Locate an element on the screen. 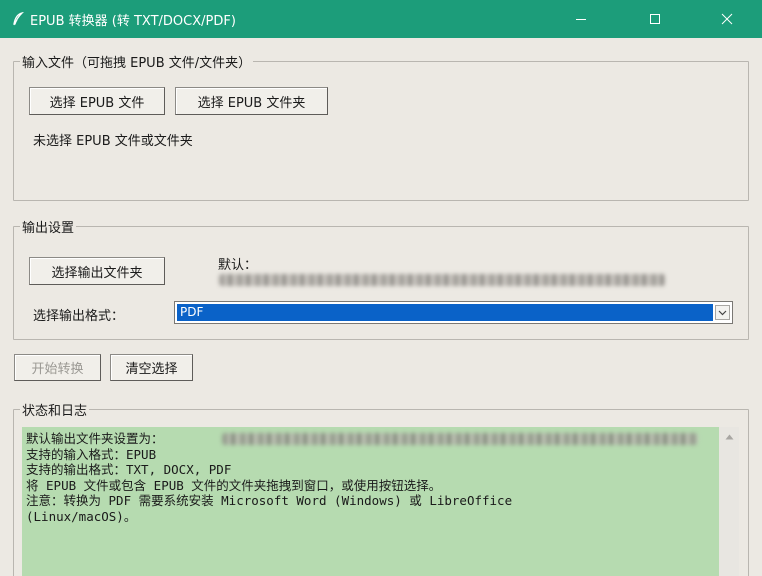 Image resolution: width=762 pixels, height=576 pixels. scroll-up-button is located at coordinates (729, 437).